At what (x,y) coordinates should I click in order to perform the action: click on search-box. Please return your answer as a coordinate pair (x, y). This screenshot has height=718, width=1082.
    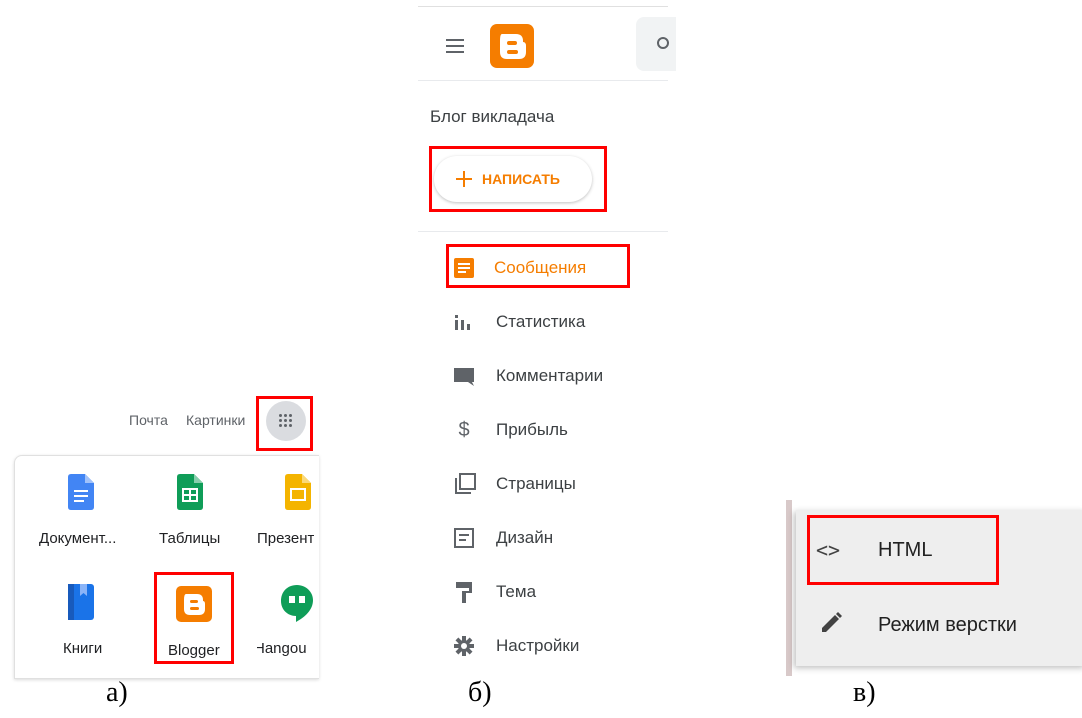
    Looking at the image, I should click on (656, 44).